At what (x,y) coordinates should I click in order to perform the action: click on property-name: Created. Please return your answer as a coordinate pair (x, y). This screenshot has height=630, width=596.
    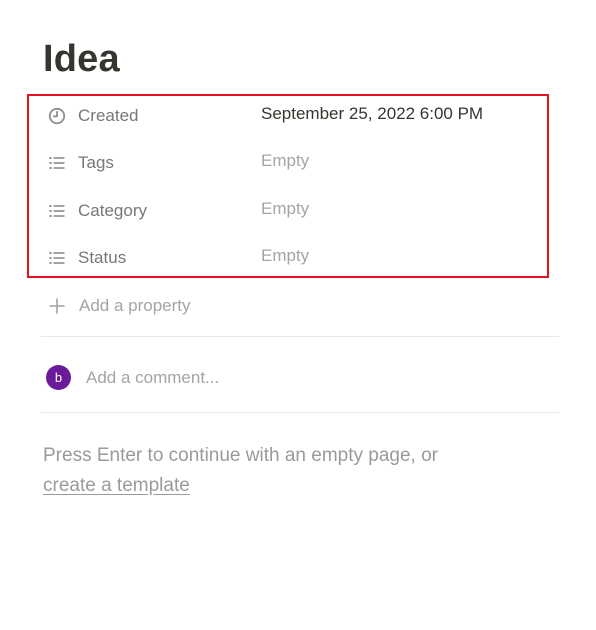
    Looking at the image, I should click on (108, 116).